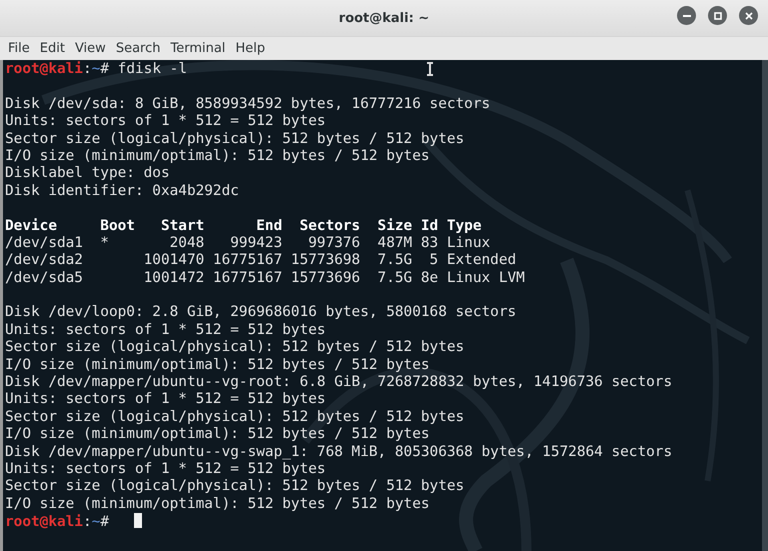  I want to click on output-line: /dev/sda2 1001470 16775167 15773698 7.5G 5 Extended, so click(260, 260).